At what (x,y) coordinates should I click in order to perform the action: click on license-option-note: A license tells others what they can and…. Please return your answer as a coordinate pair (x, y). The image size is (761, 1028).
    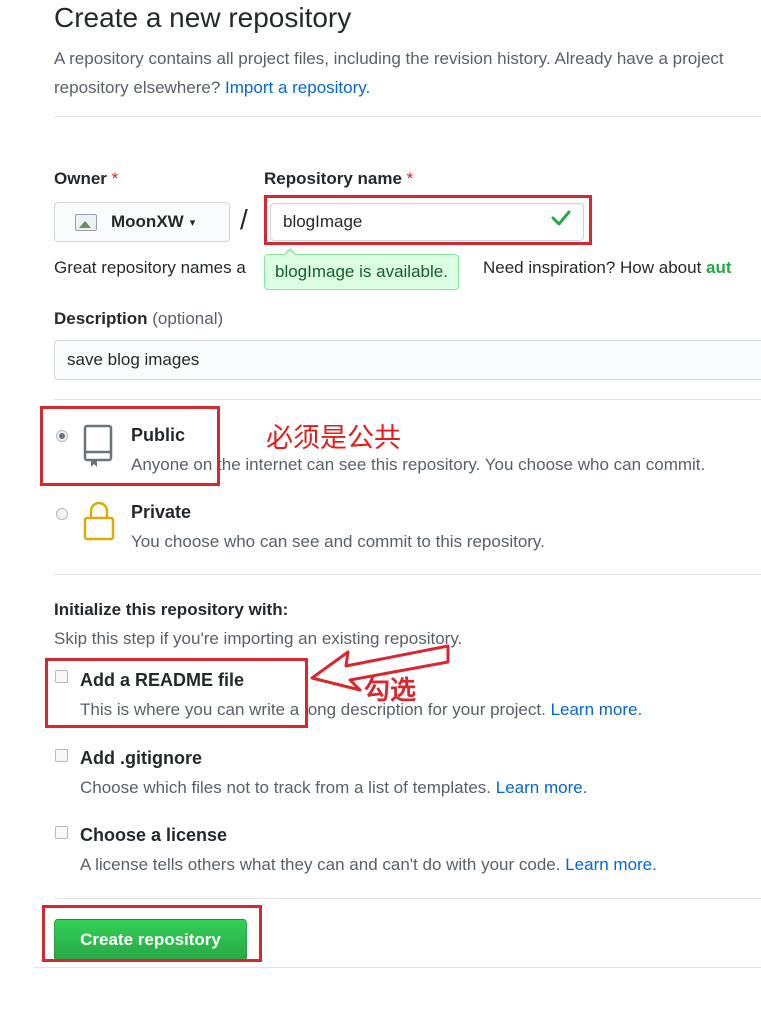
    Looking at the image, I should click on (368, 865).